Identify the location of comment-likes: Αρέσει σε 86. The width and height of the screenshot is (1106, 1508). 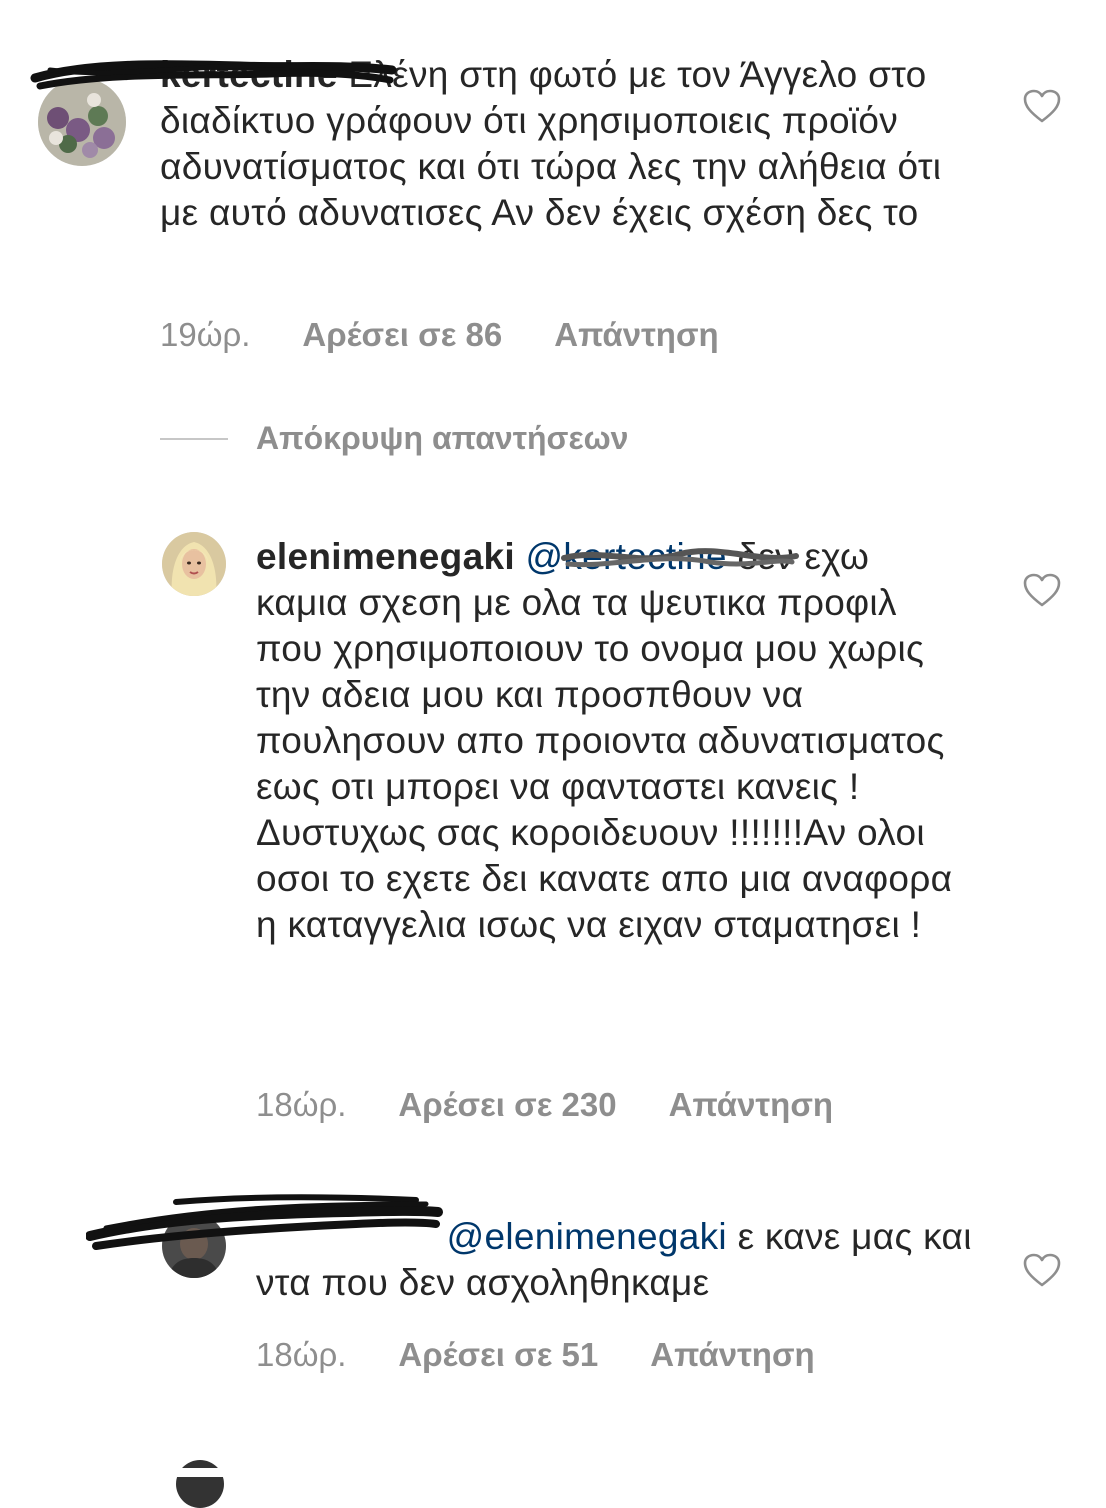
(402, 335).